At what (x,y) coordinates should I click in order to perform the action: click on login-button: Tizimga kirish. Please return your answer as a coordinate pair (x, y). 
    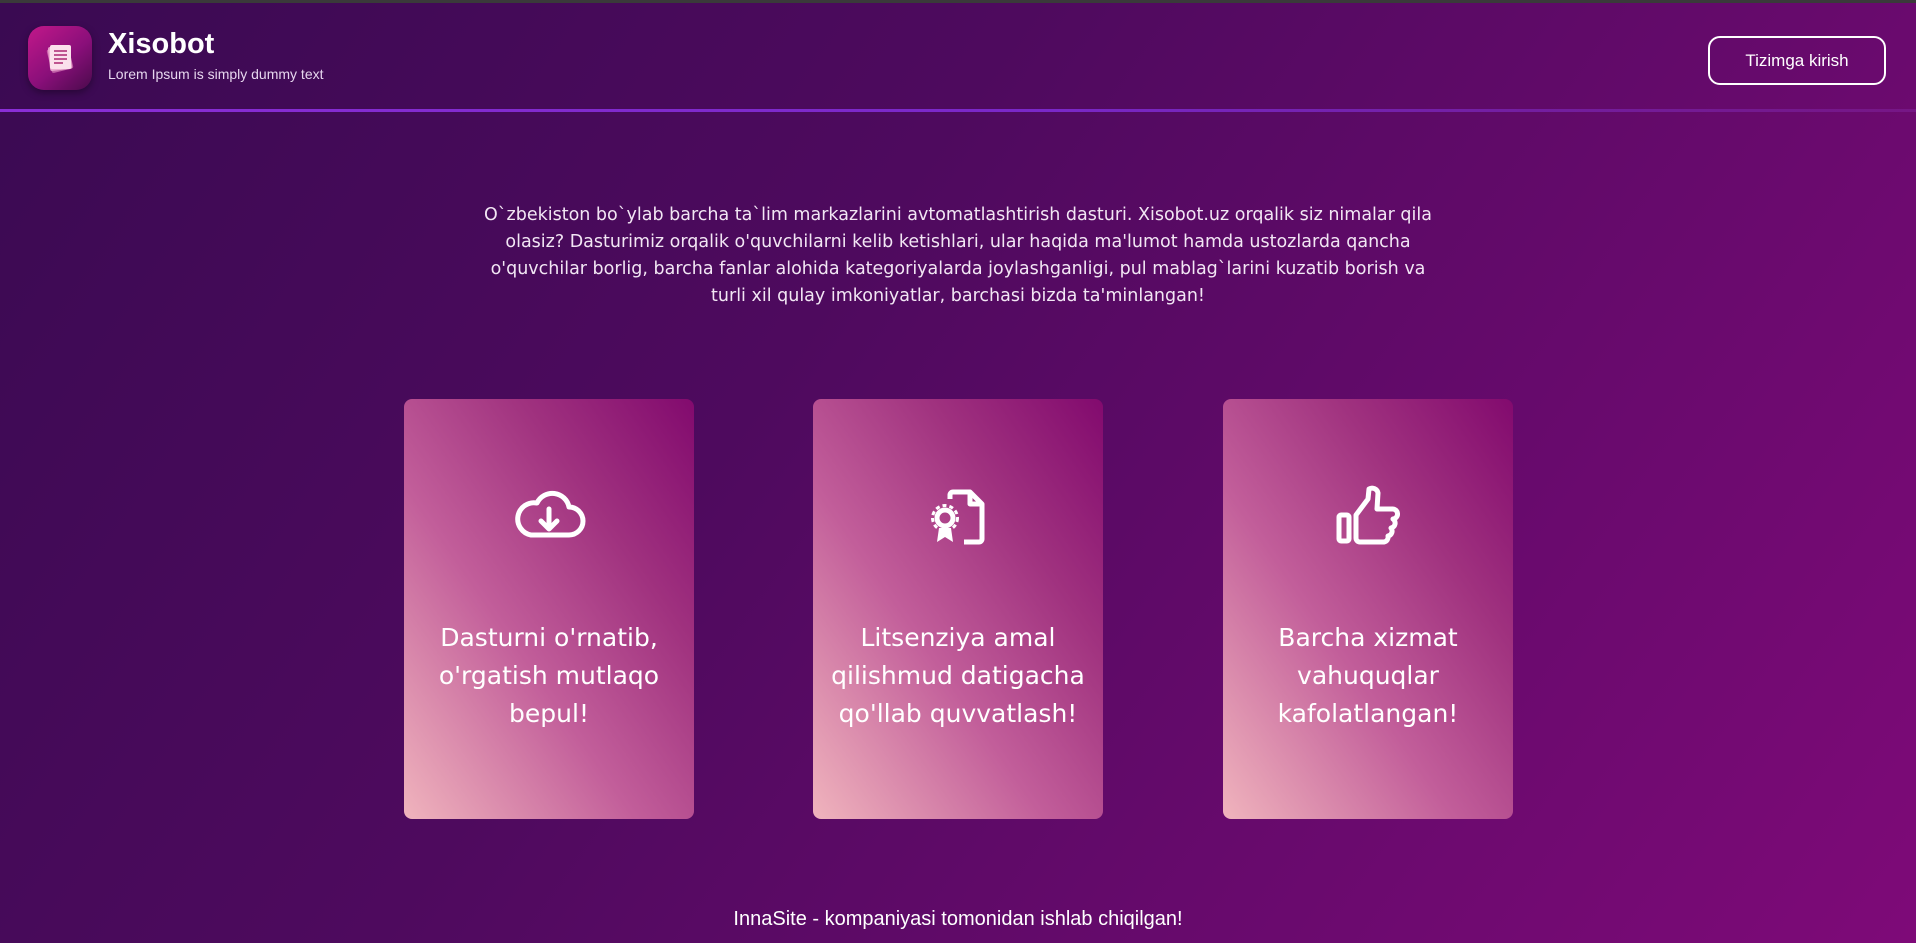
    Looking at the image, I should click on (1797, 60).